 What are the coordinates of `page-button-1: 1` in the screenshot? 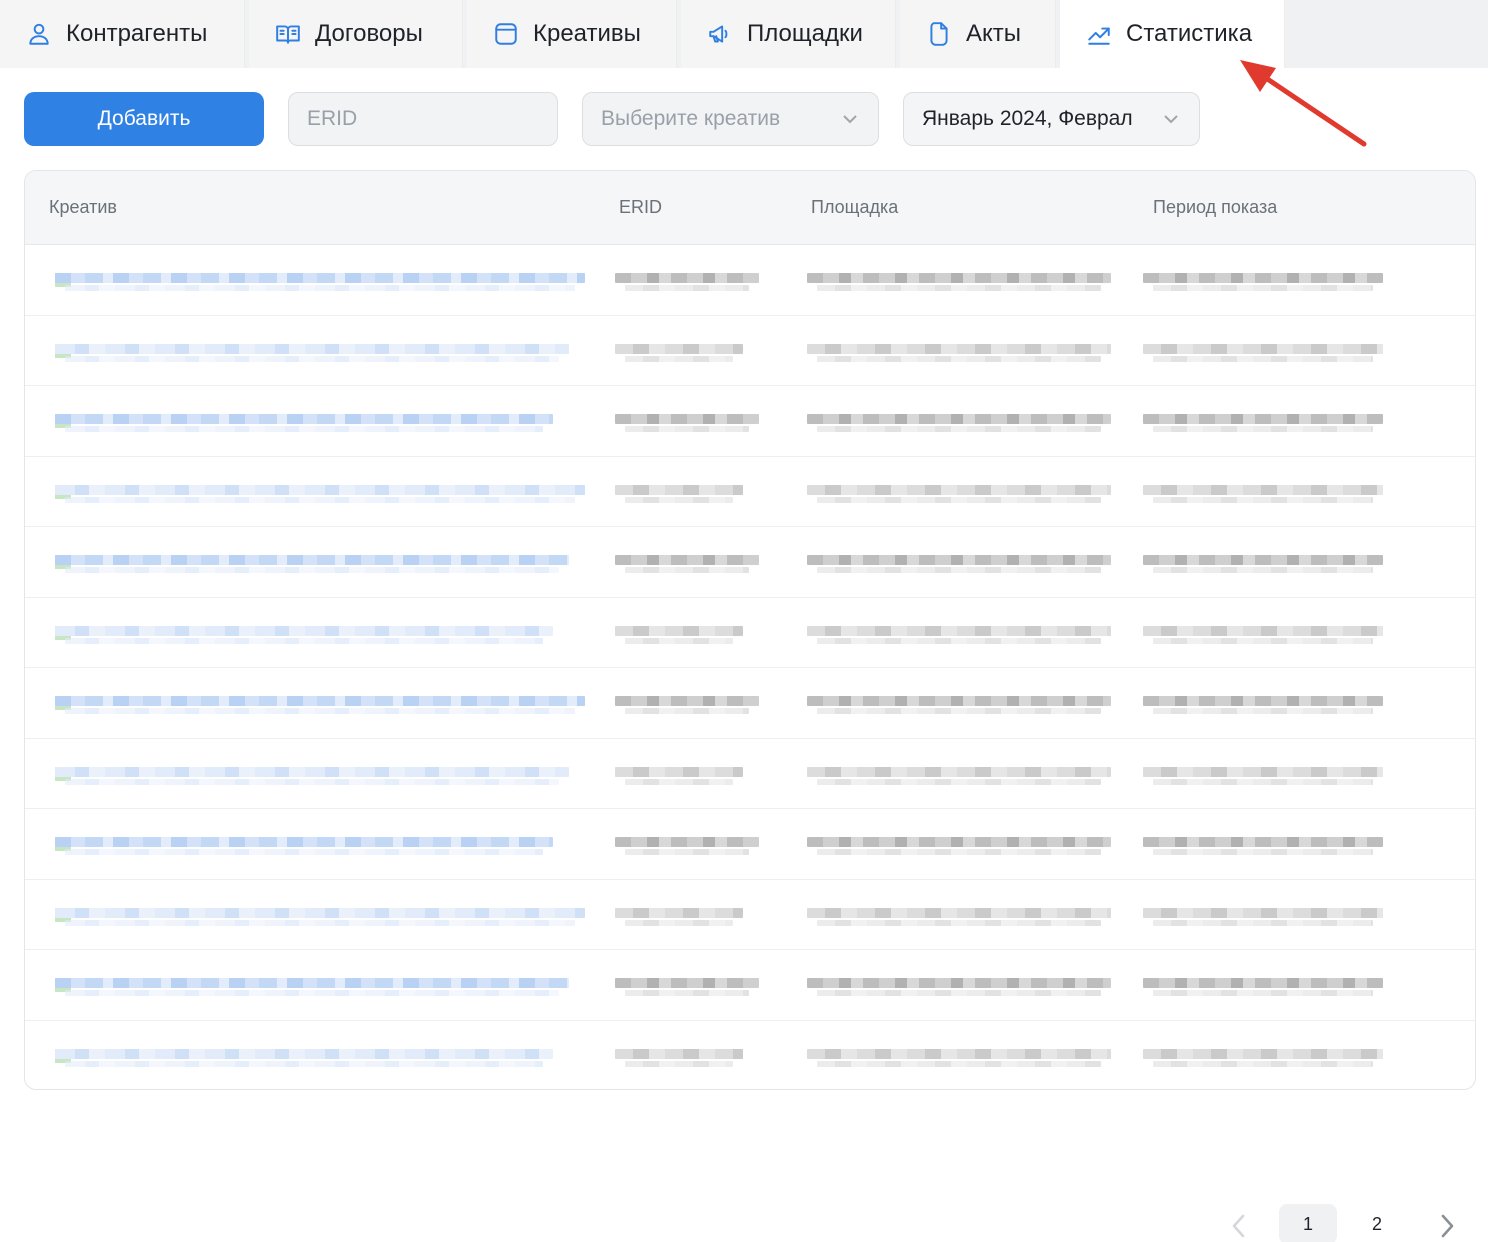 It's located at (1308, 1223).